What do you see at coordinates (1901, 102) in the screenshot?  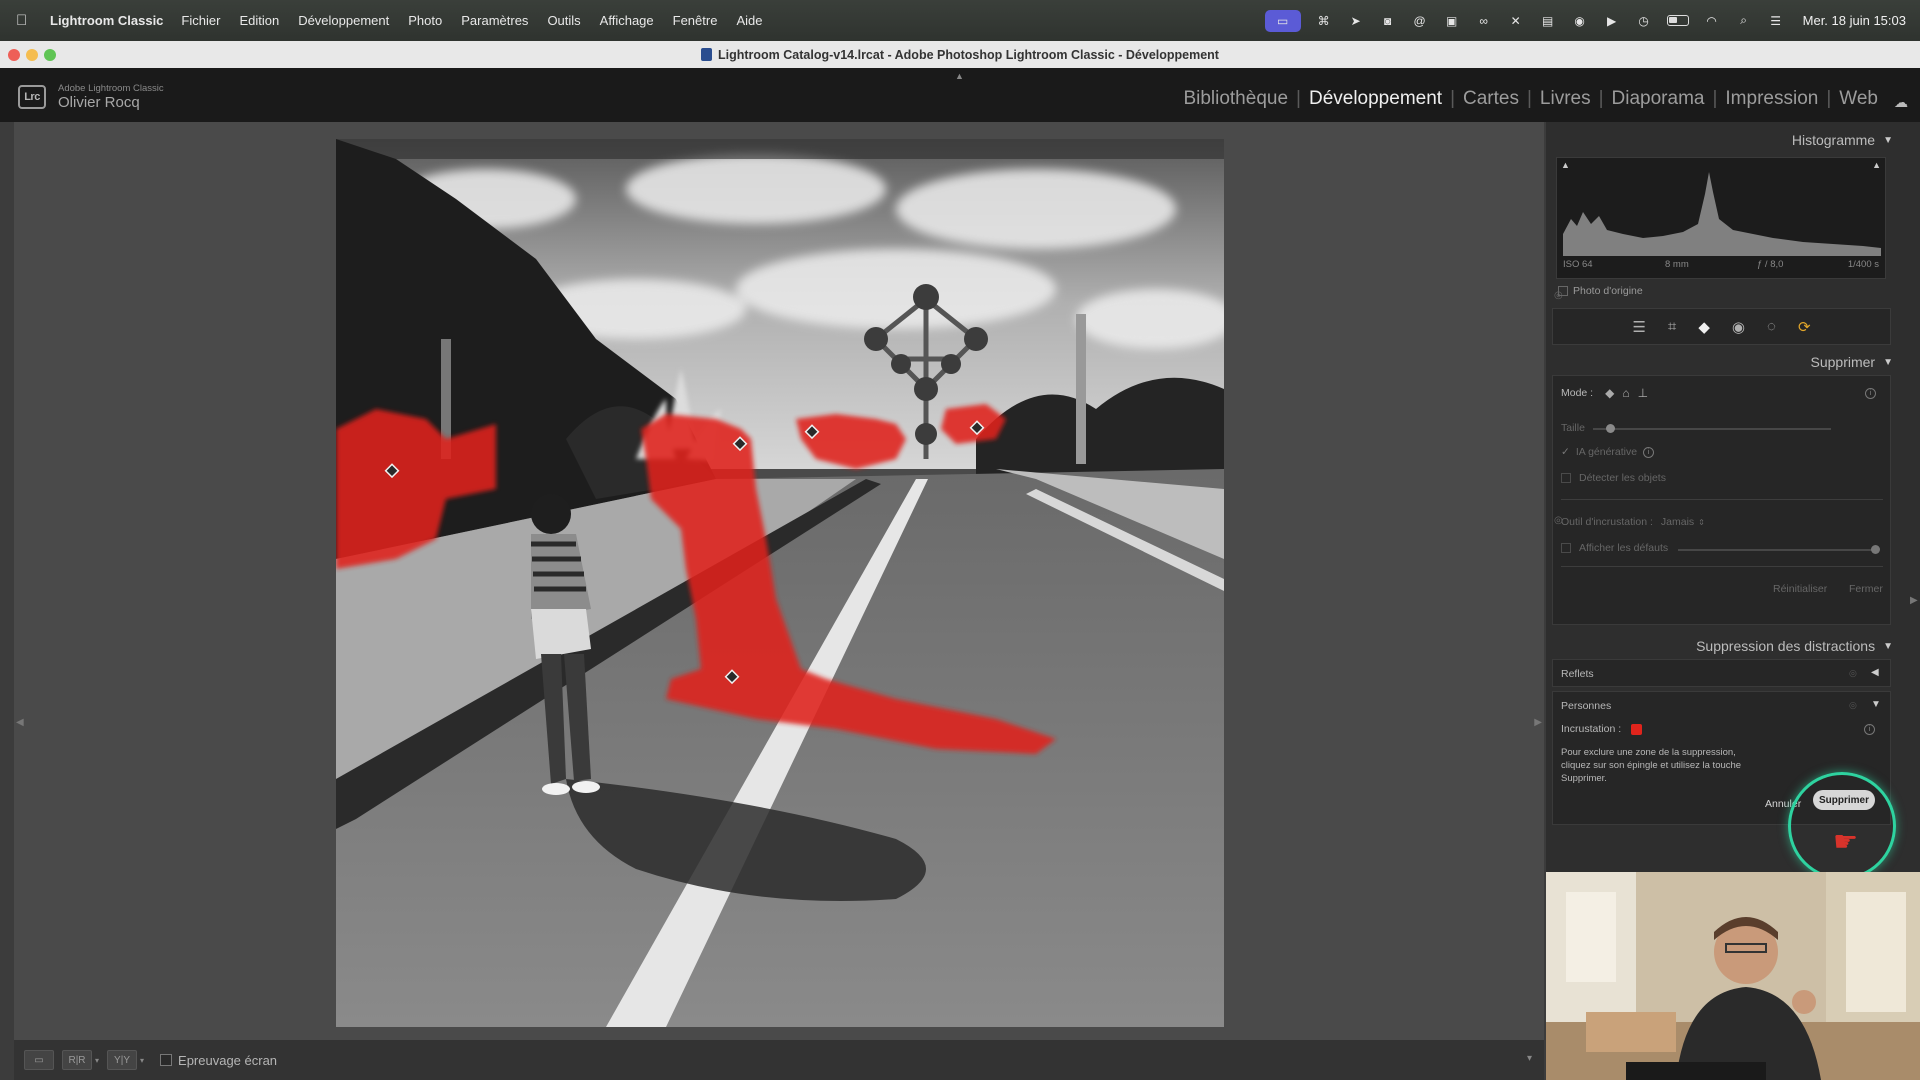 I see `cloud-sync-icon: ☁` at bounding box center [1901, 102].